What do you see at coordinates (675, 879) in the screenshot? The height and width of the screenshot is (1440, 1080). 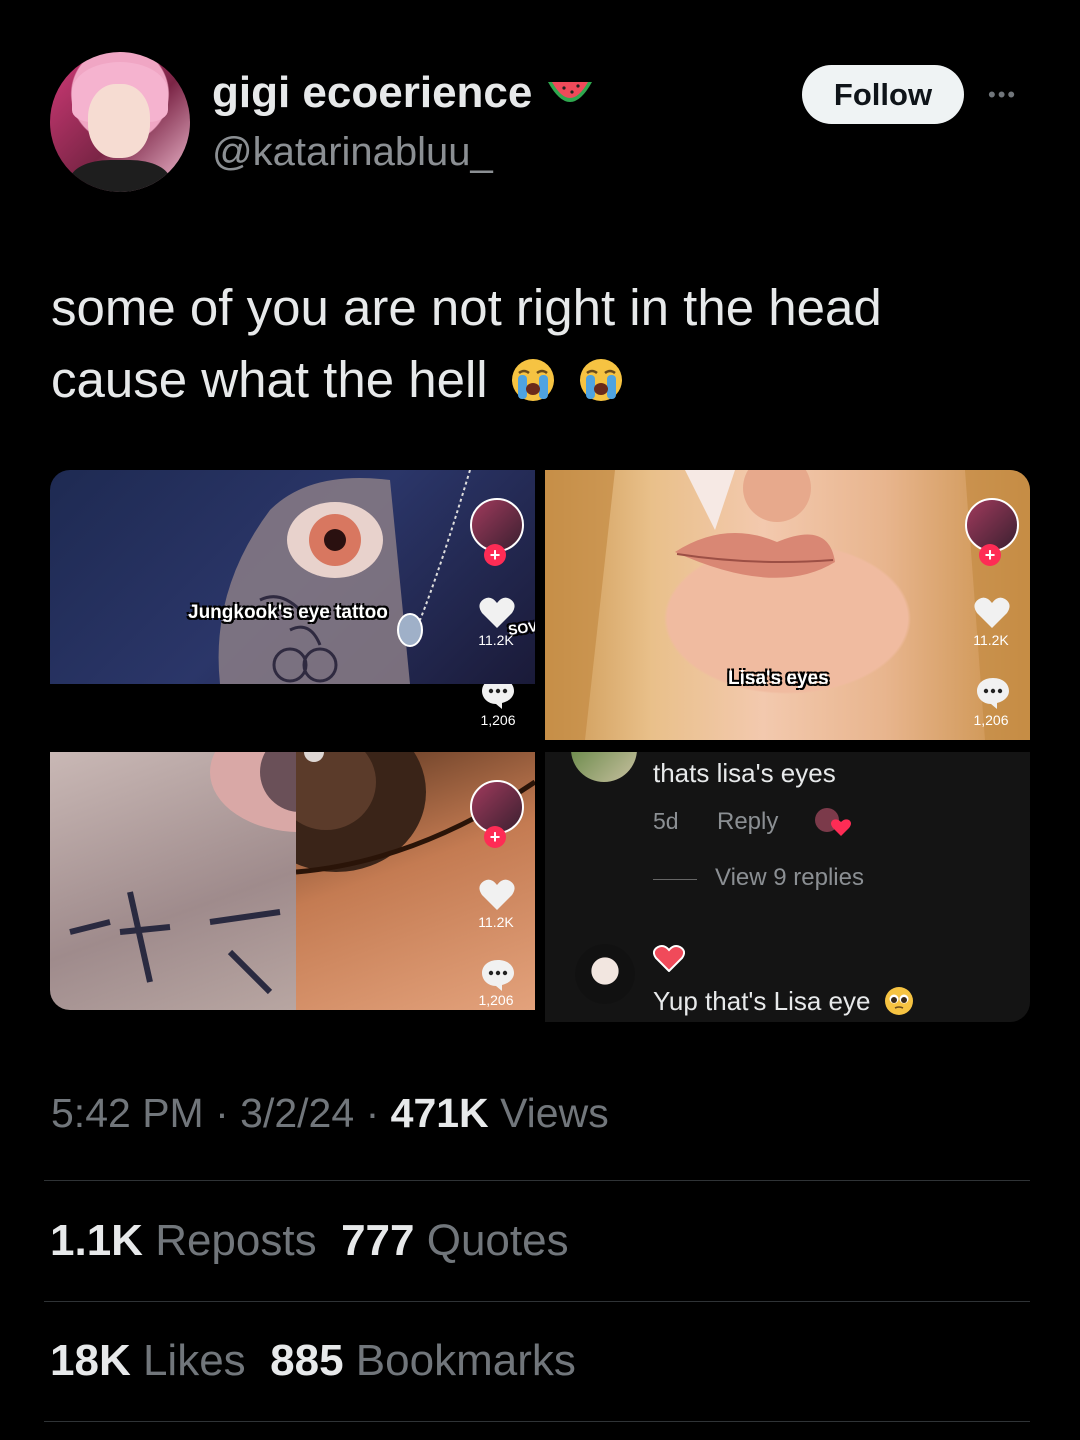 I see `replies-divider` at bounding box center [675, 879].